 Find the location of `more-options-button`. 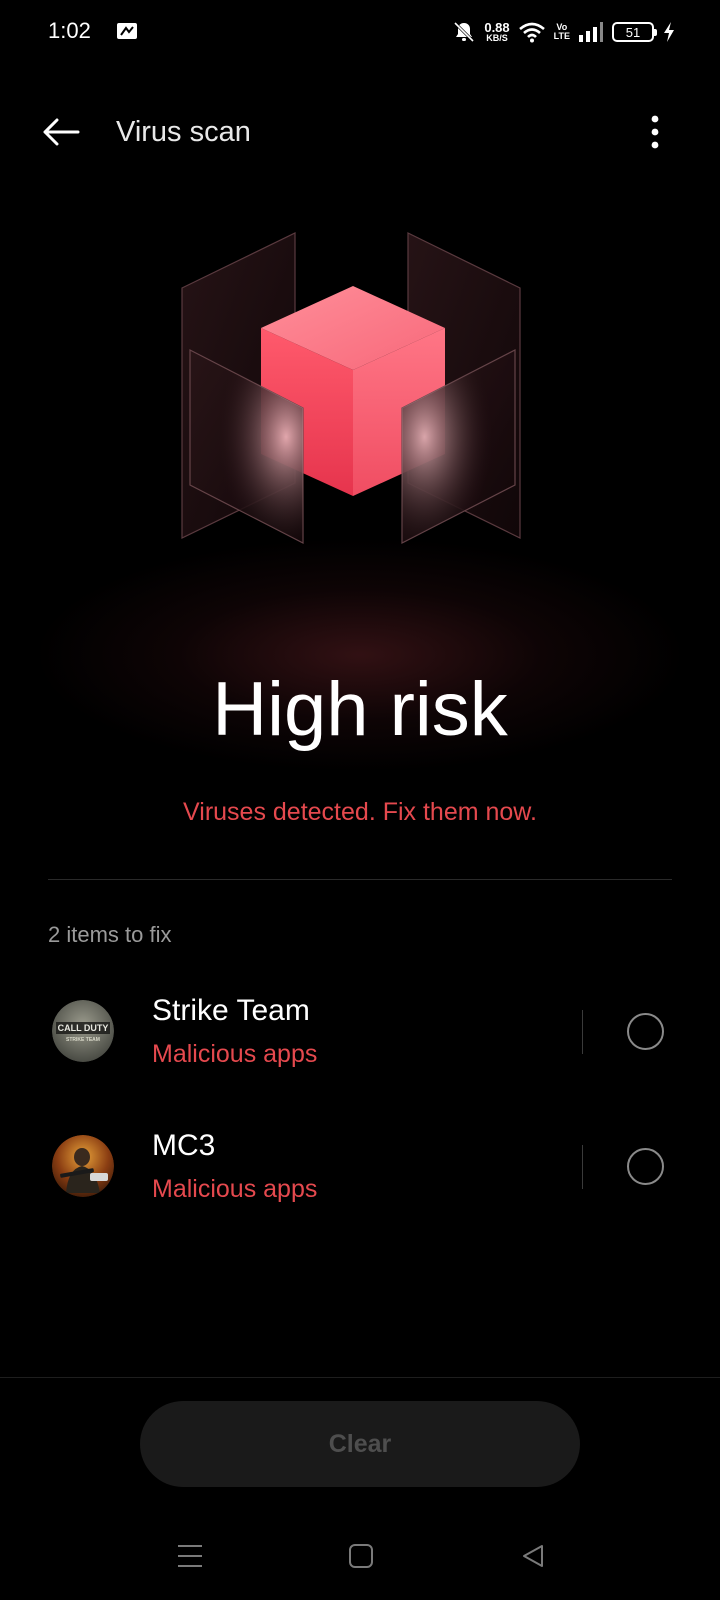

more-options-button is located at coordinates (655, 132).